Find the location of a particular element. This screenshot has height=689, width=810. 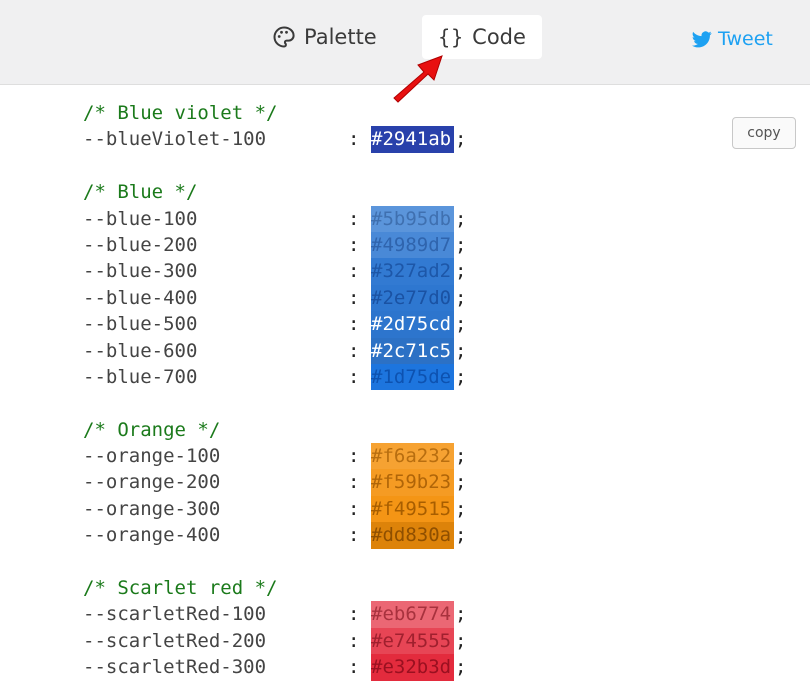

copy-button-label: copy is located at coordinates (764, 133).